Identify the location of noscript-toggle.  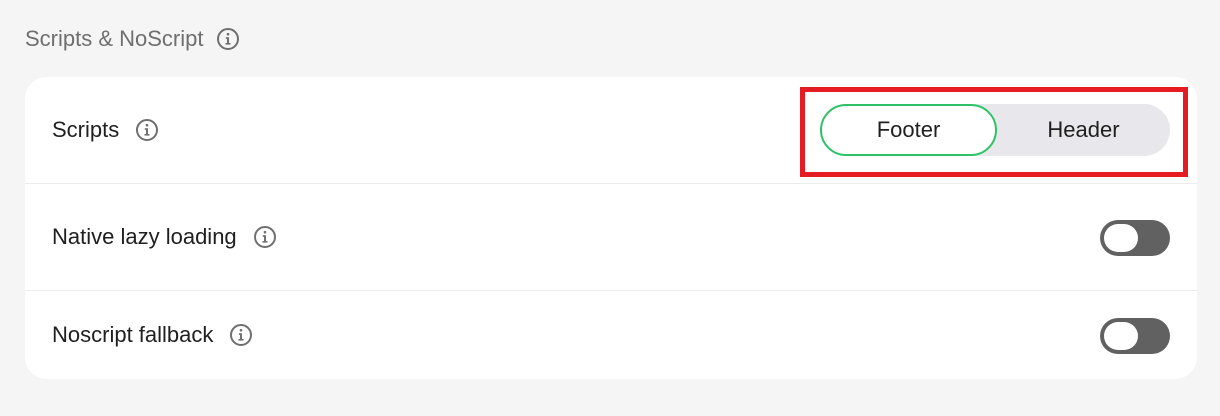
(1135, 336).